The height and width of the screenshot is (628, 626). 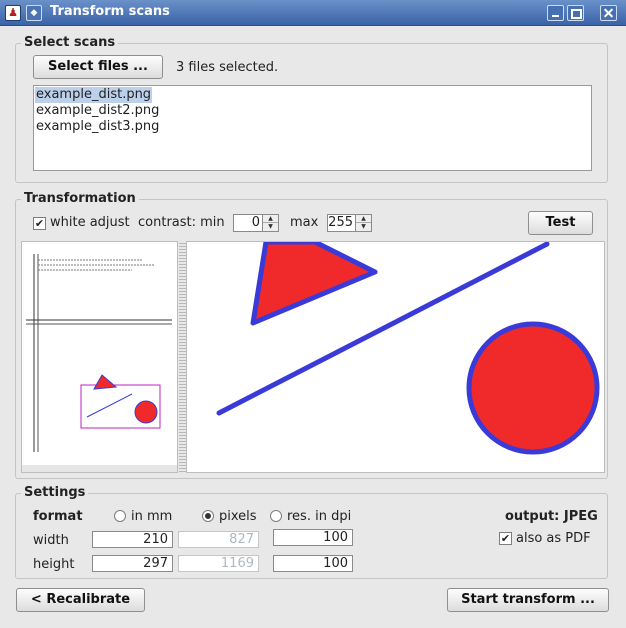 I want to click on maximize-icon, so click(x=575, y=13).